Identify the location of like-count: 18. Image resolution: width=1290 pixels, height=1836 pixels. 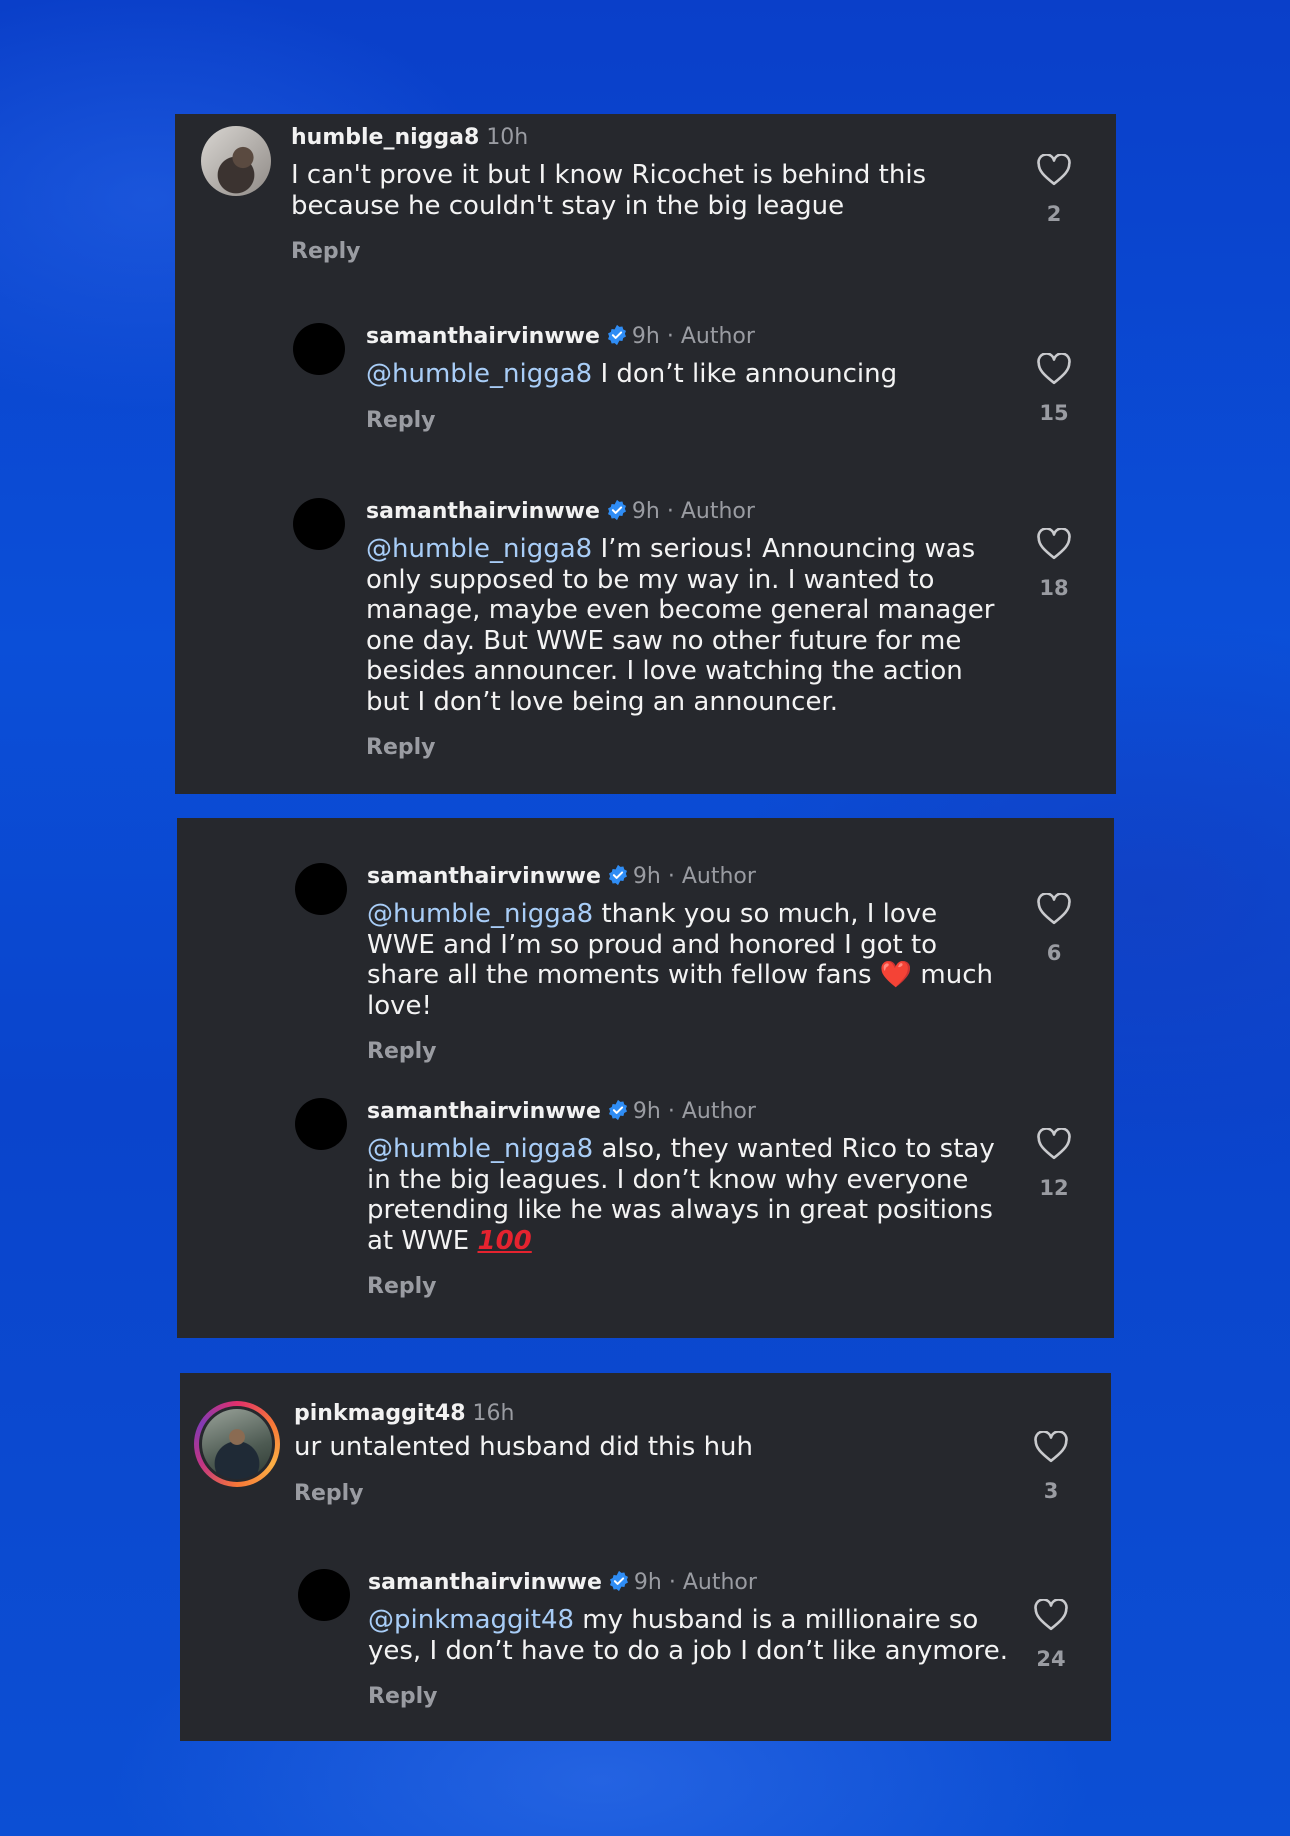
(1054, 588).